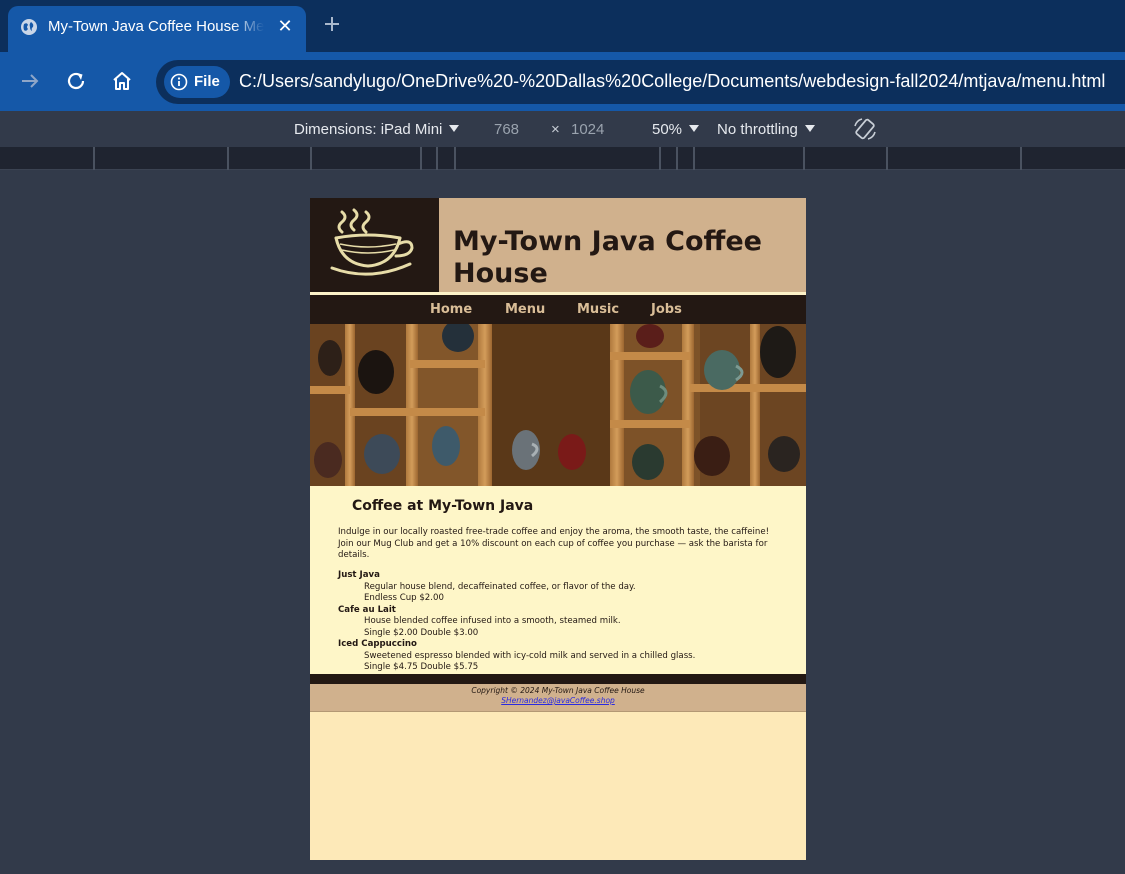  What do you see at coordinates (506, 129) in the screenshot?
I see `width-input: 768` at bounding box center [506, 129].